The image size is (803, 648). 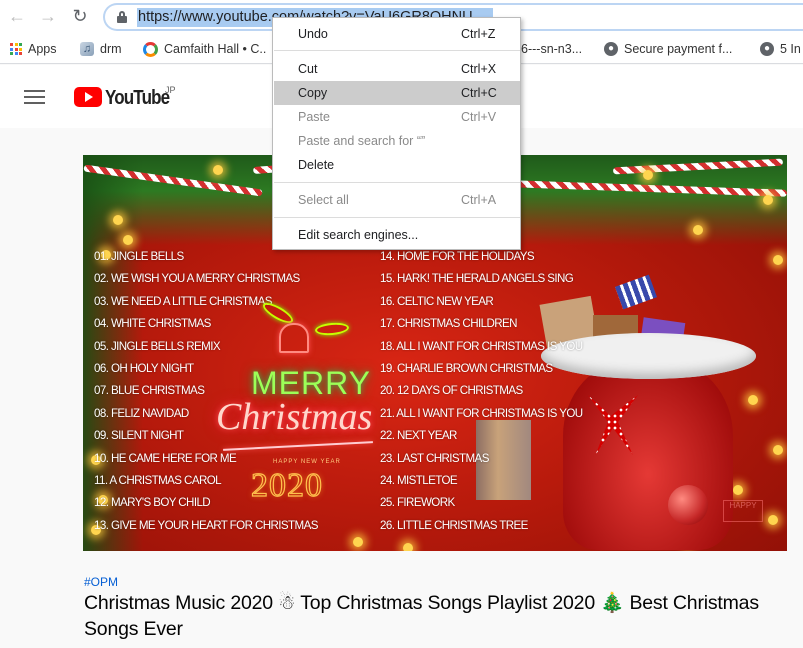 I want to click on menu-item-label: Select all, so click(x=323, y=200).